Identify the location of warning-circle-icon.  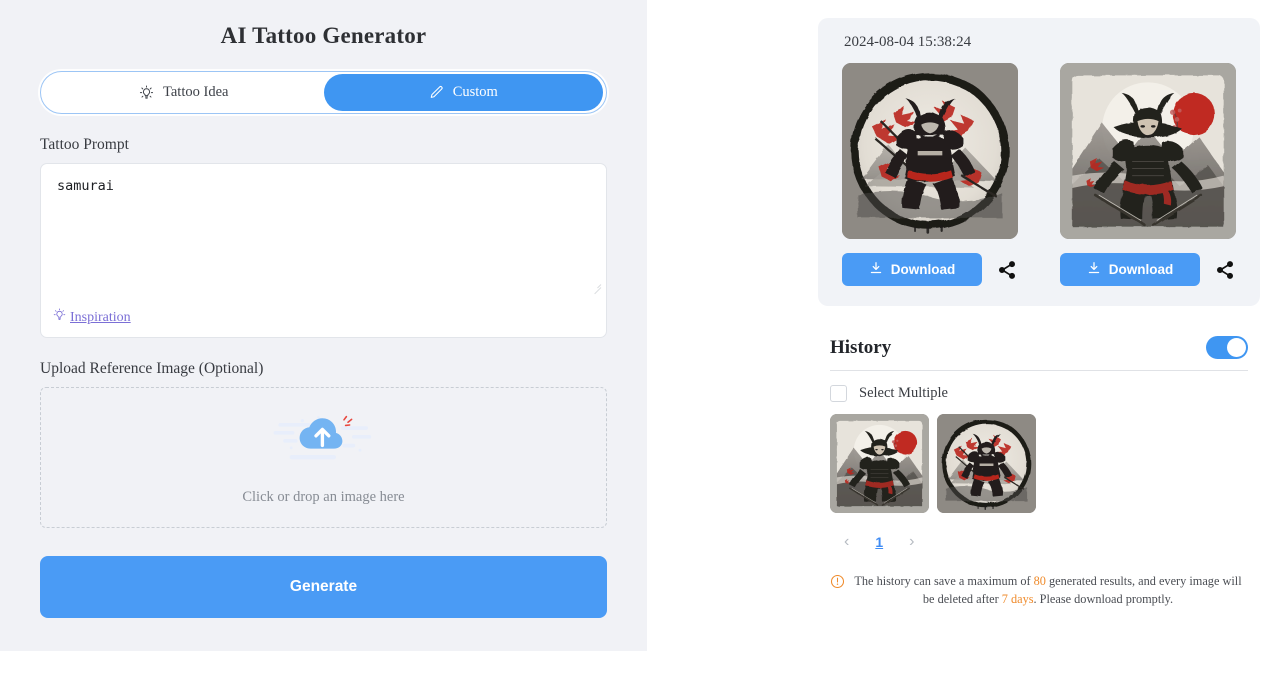
(837, 591).